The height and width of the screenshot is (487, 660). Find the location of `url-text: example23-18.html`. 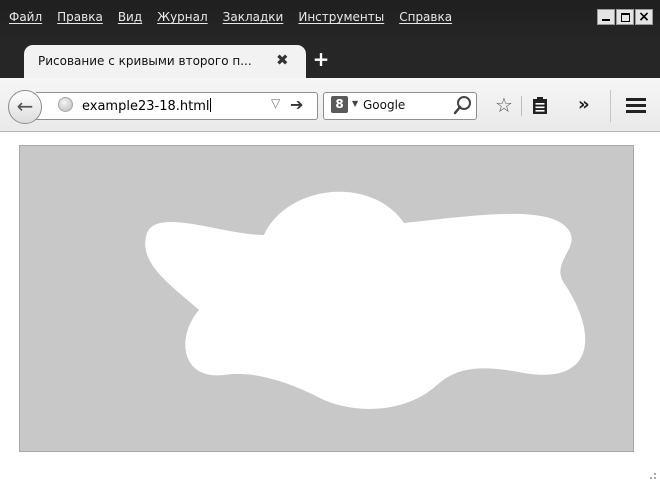

url-text: example23-18.html is located at coordinates (146, 106).